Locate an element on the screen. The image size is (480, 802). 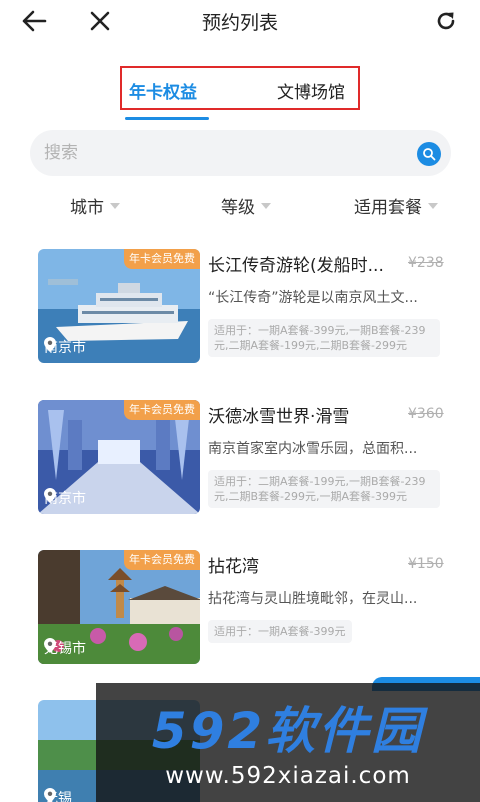
tab-annual-card-benefits: 年卡权益 is located at coordinates (163, 90).